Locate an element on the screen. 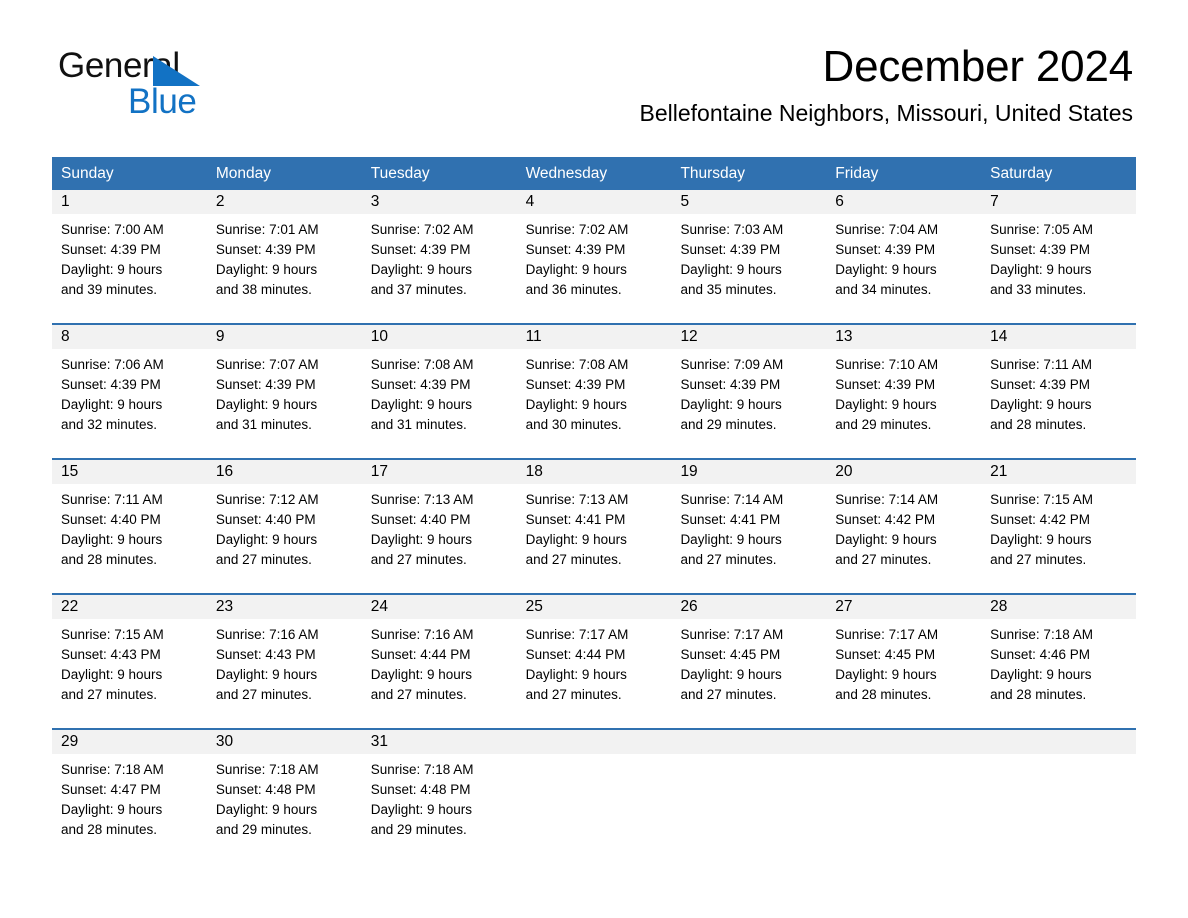 The width and height of the screenshot is (1188, 918). day-number: 4 is located at coordinates (530, 201).